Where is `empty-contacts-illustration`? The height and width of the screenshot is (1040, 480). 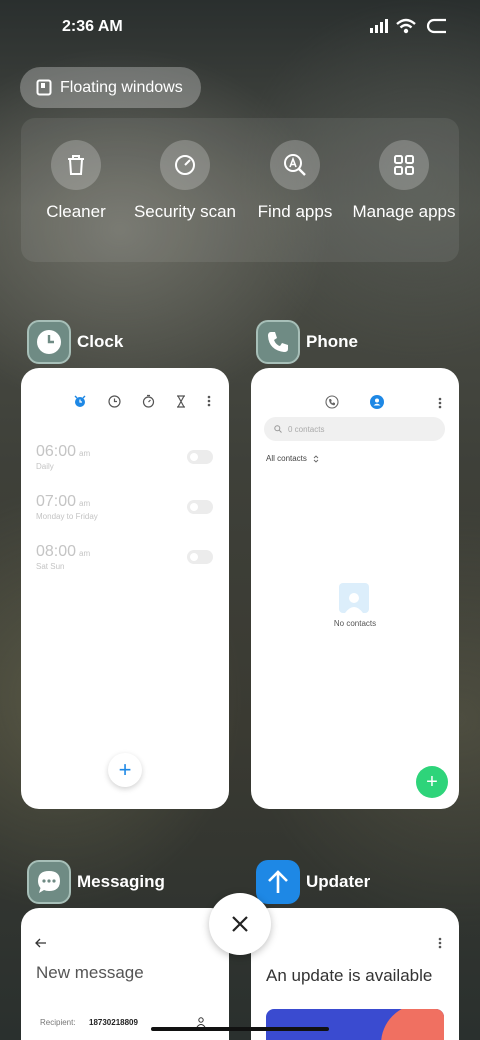
empty-contacts-illustration is located at coordinates (354, 598).